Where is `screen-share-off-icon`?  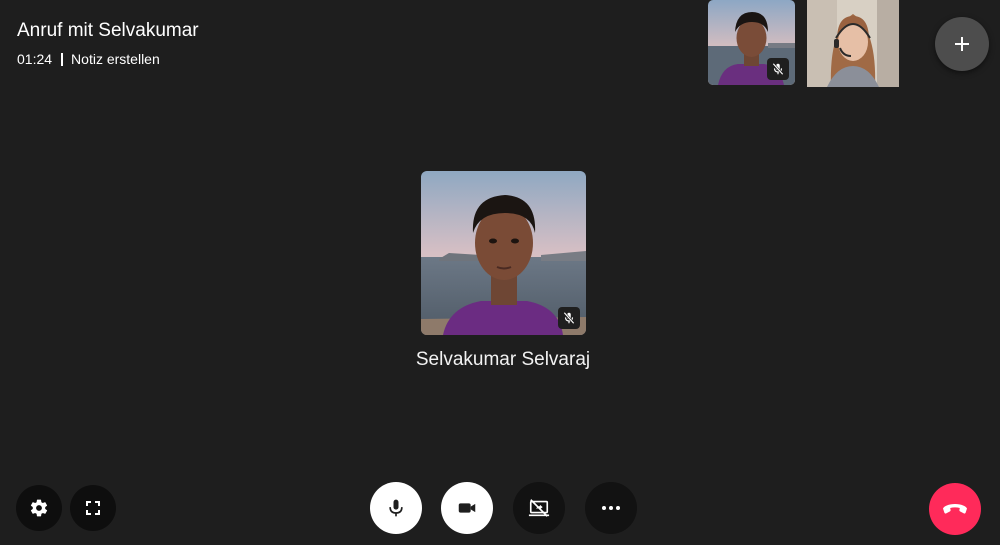
screen-share-off-icon is located at coordinates (539, 508).